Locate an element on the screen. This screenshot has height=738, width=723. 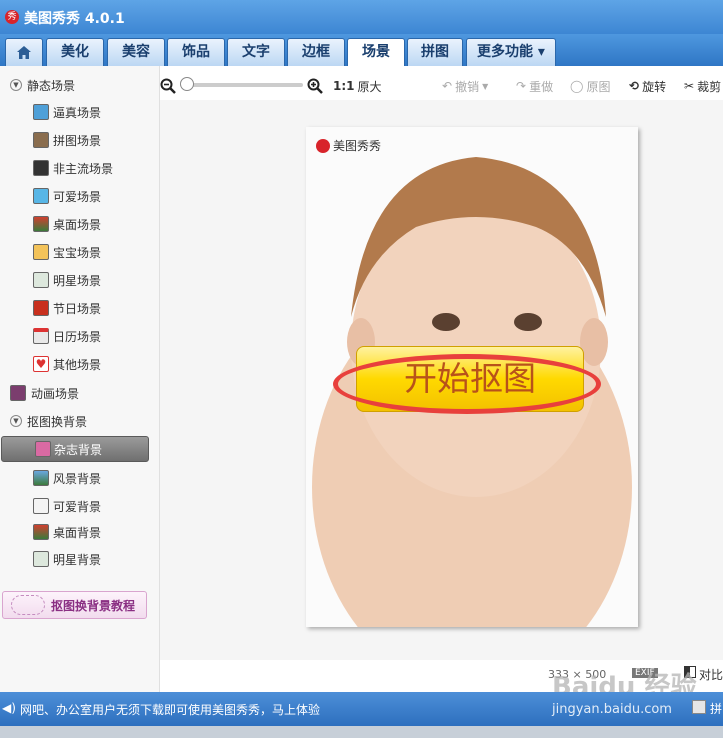
sidebar-item-cute-background: 可爱背景 is located at coordinates (67, 506).